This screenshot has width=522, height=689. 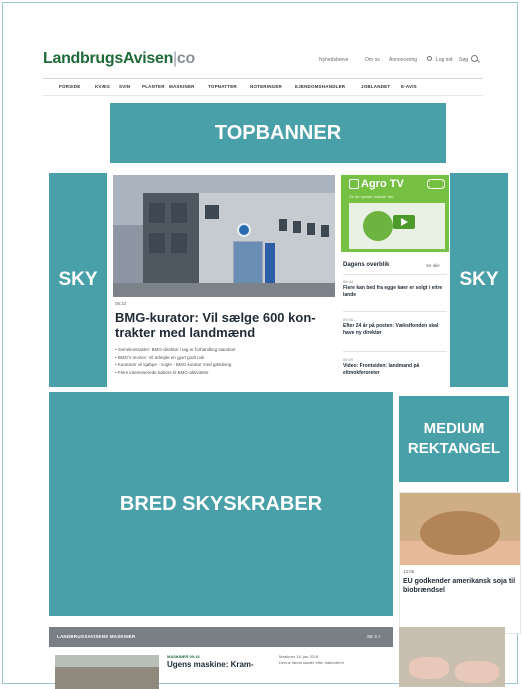 What do you see at coordinates (219, 665) in the screenshot?
I see `maskine-article-title: Ugens maskine: Kram-` at bounding box center [219, 665].